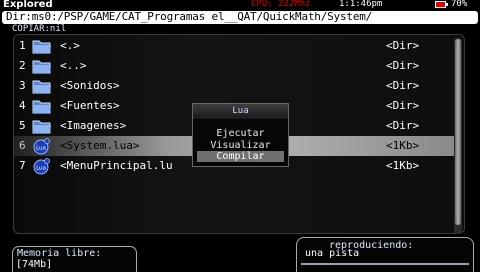 This screenshot has height=272, width=480. What do you see at coordinates (281, 4) in the screenshot?
I see `cpu-speed: CPU: 222Mhz` at bounding box center [281, 4].